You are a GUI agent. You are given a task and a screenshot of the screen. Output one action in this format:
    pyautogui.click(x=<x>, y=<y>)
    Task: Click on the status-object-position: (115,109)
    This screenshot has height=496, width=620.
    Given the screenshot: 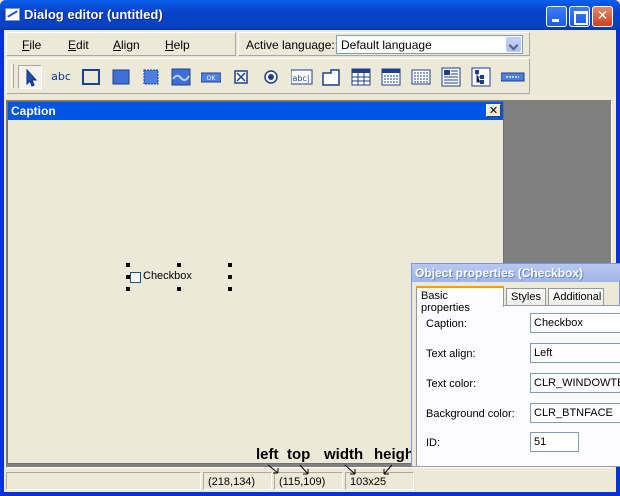 What is the action you would take?
    pyautogui.click(x=308, y=481)
    